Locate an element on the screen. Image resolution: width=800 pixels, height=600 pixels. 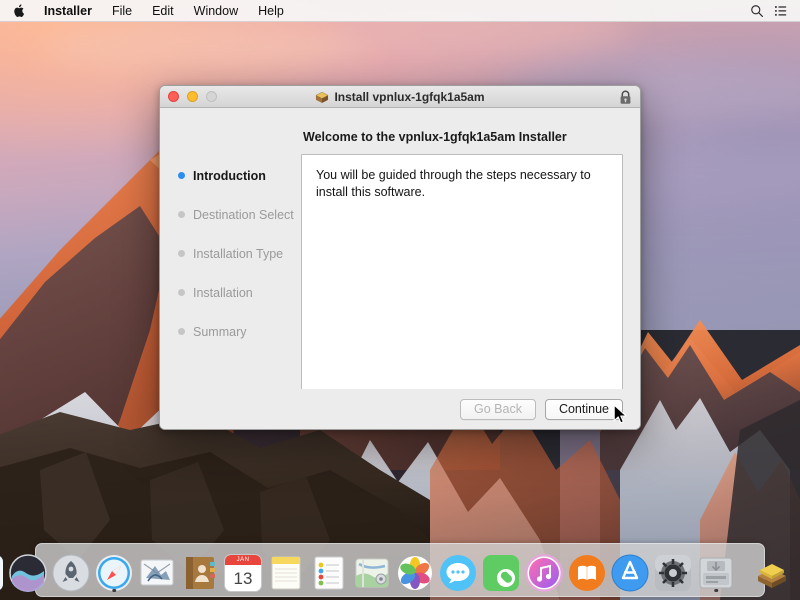
apple-logo-icon is located at coordinates (21, 10).